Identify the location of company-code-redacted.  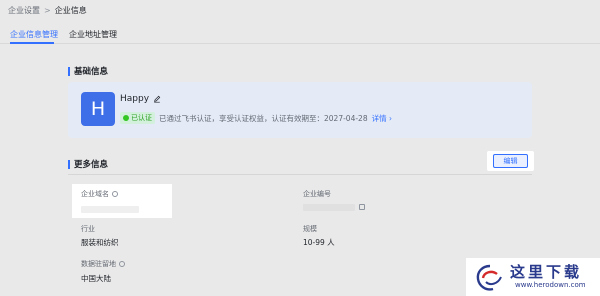
(329, 207).